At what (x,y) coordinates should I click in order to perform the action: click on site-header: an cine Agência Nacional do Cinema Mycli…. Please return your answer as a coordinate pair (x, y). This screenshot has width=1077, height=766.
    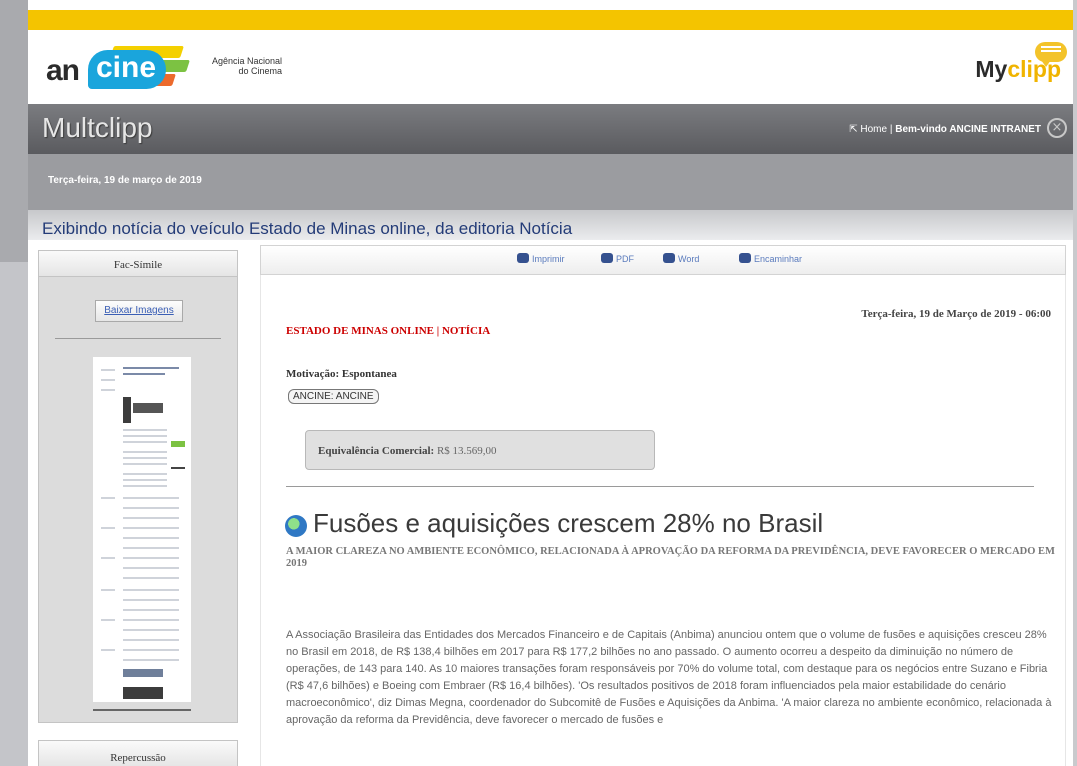
    Looking at the image, I should click on (550, 67).